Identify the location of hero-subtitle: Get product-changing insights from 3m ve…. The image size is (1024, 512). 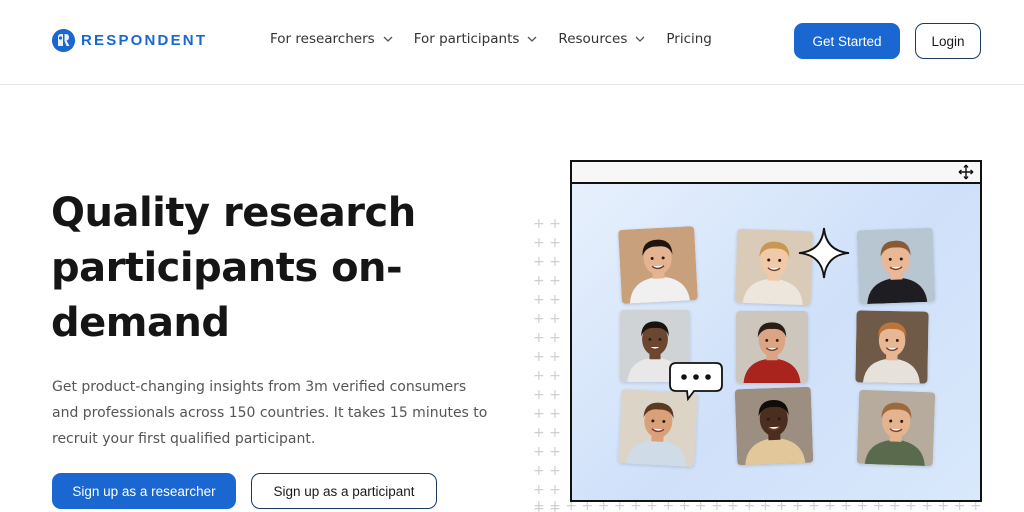
(270, 413).